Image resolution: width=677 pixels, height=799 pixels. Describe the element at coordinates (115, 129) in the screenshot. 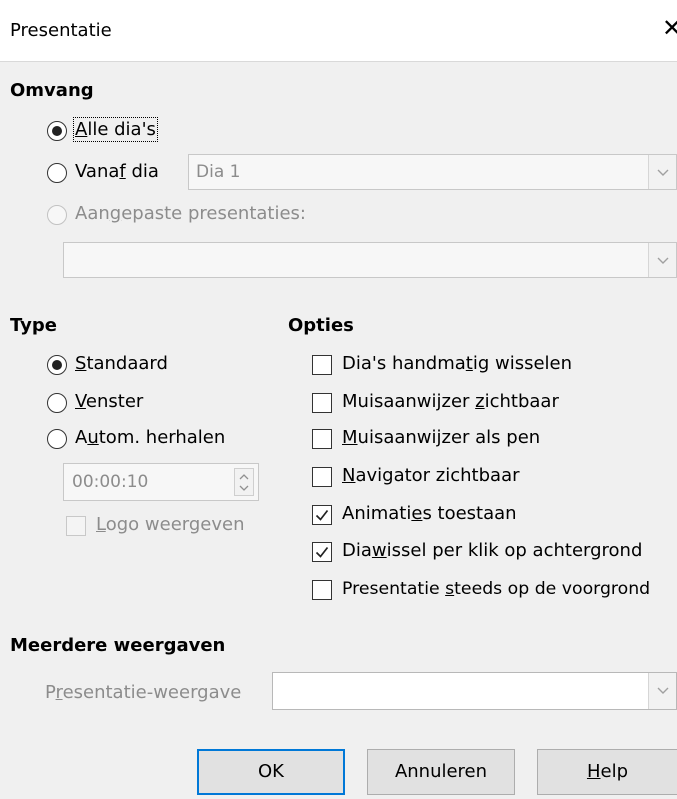

I see `label-all-slides: Alle dia's` at that location.